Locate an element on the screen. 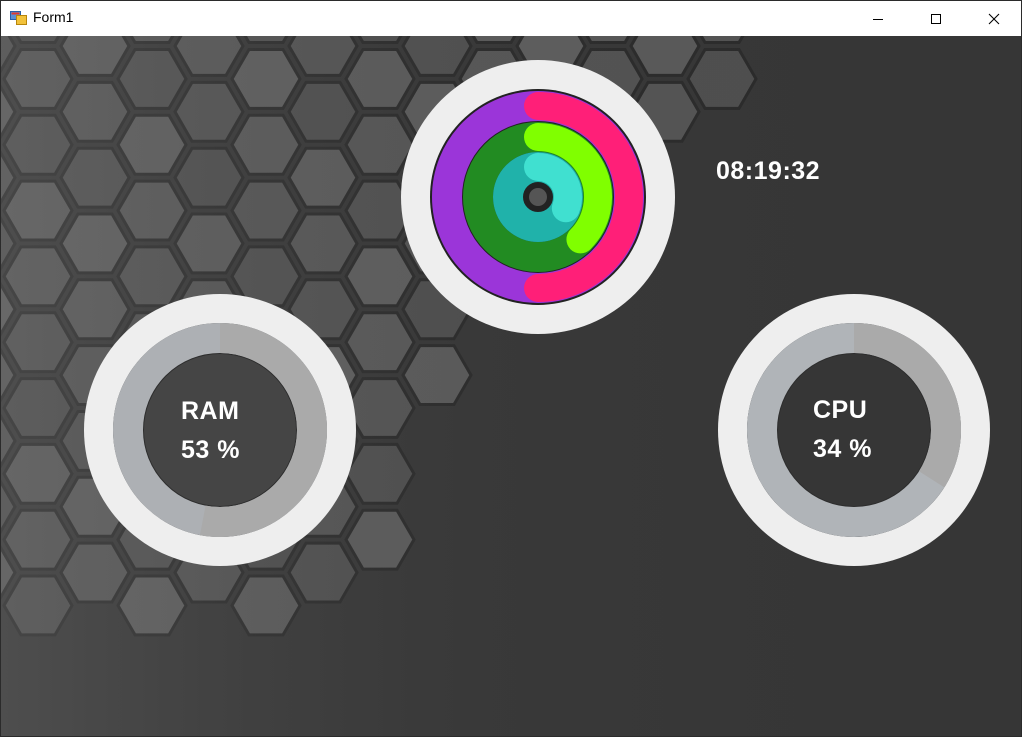  minimize-icon is located at coordinates (878, 19).